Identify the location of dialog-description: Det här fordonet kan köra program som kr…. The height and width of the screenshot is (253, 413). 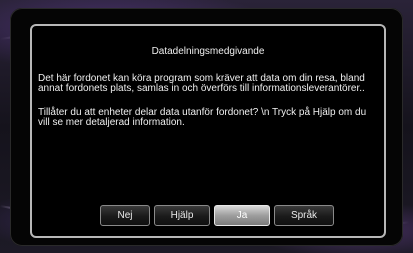
(201, 83).